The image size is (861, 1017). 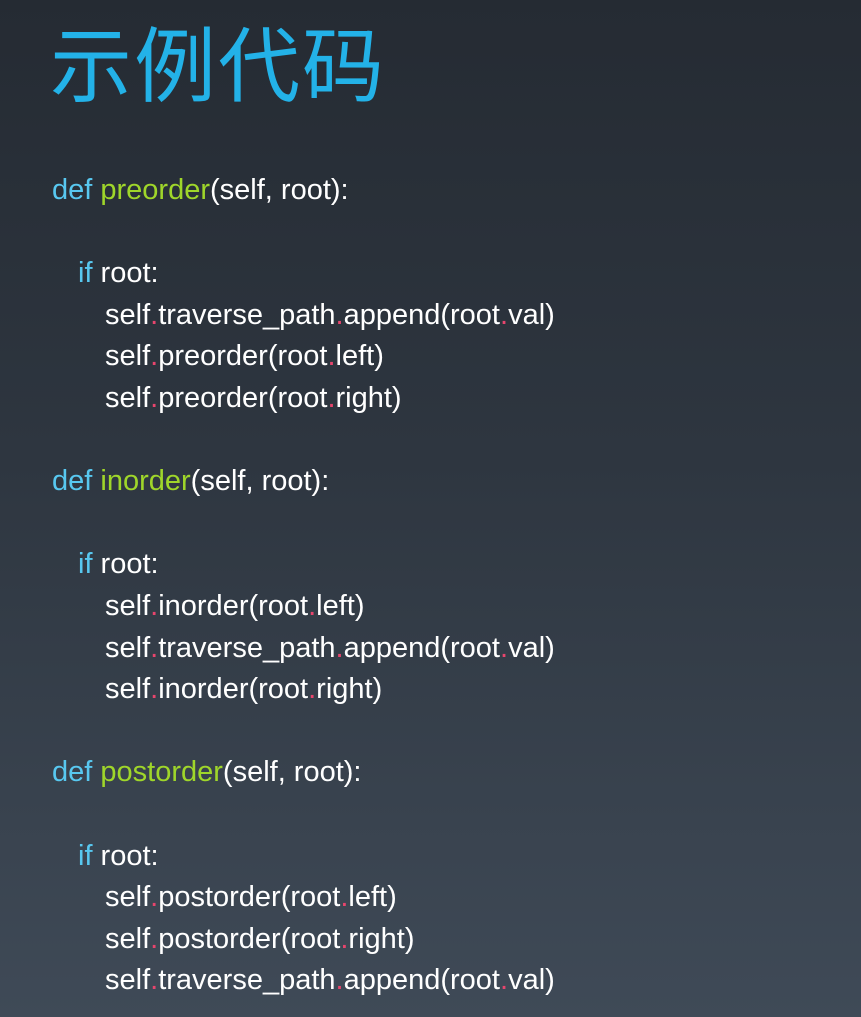 I want to click on code-line-def-inorder: def inorder(self, root):, so click(x=447, y=482).